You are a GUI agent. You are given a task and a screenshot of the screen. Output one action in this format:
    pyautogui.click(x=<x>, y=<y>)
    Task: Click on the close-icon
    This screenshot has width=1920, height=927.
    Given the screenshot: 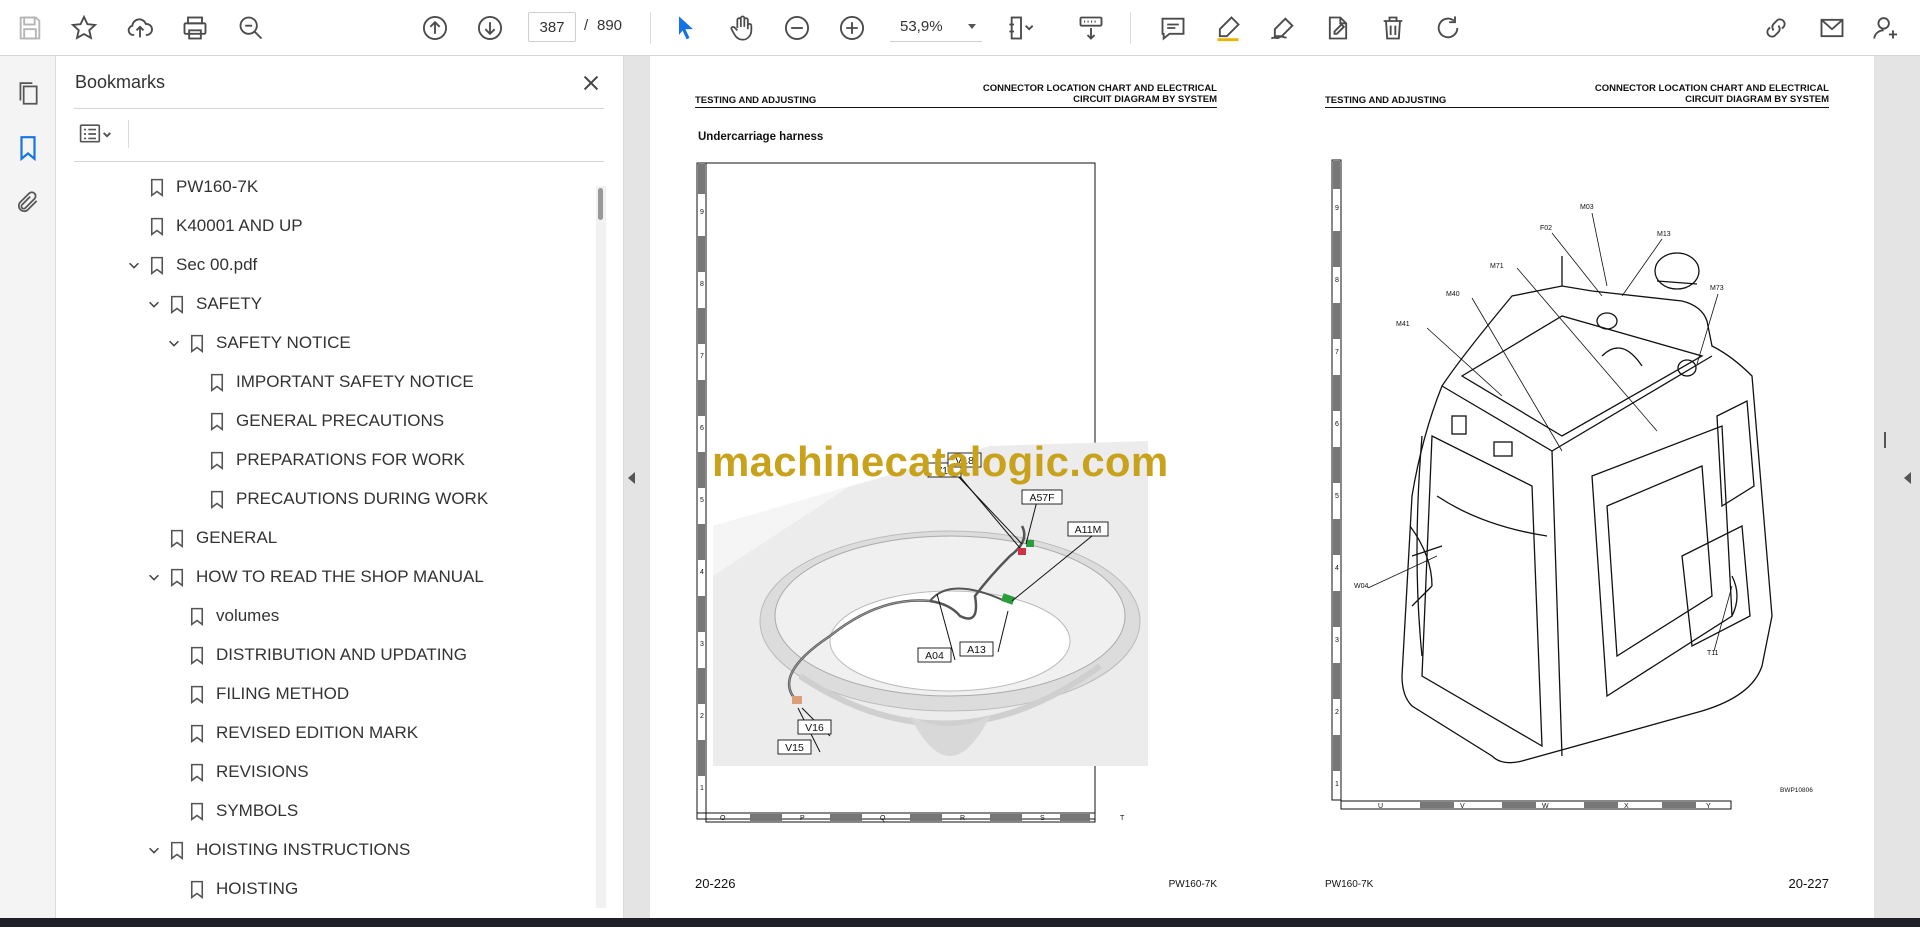 What is the action you would take?
    pyautogui.click(x=591, y=83)
    